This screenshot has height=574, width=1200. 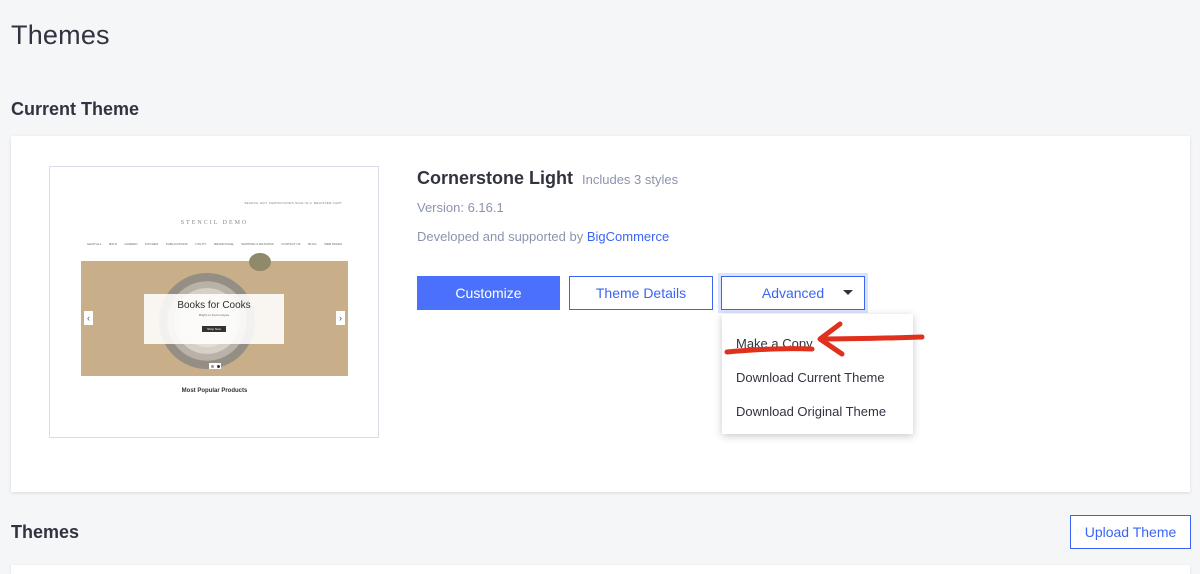 I want to click on preview-chevron-right-icon: ›, so click(x=340, y=318).